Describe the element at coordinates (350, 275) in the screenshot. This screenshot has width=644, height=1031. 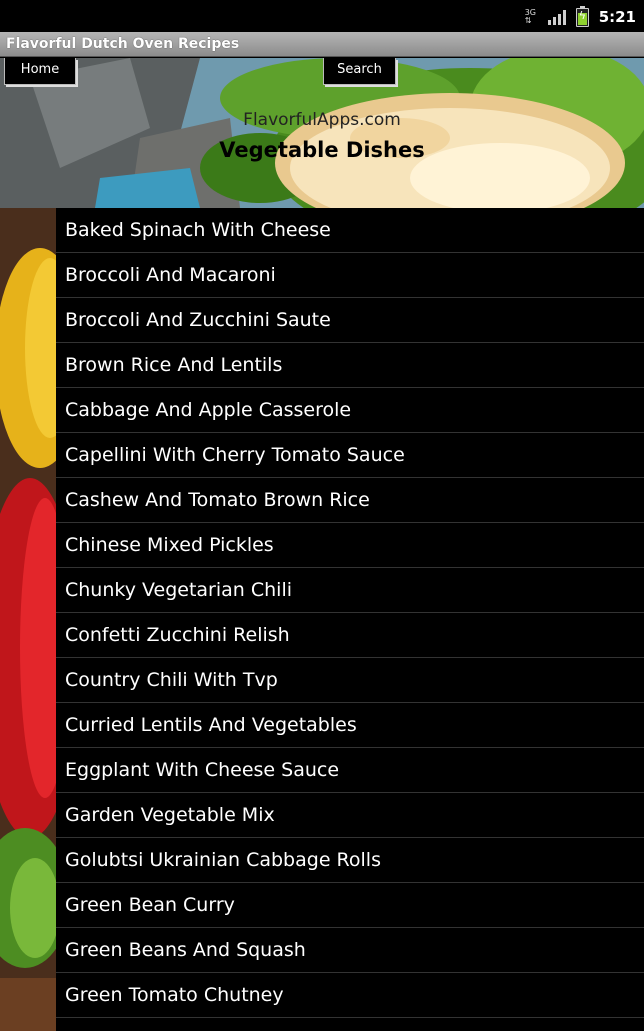
I see `recipe-list-item: Broccoli And Macaroni` at that location.